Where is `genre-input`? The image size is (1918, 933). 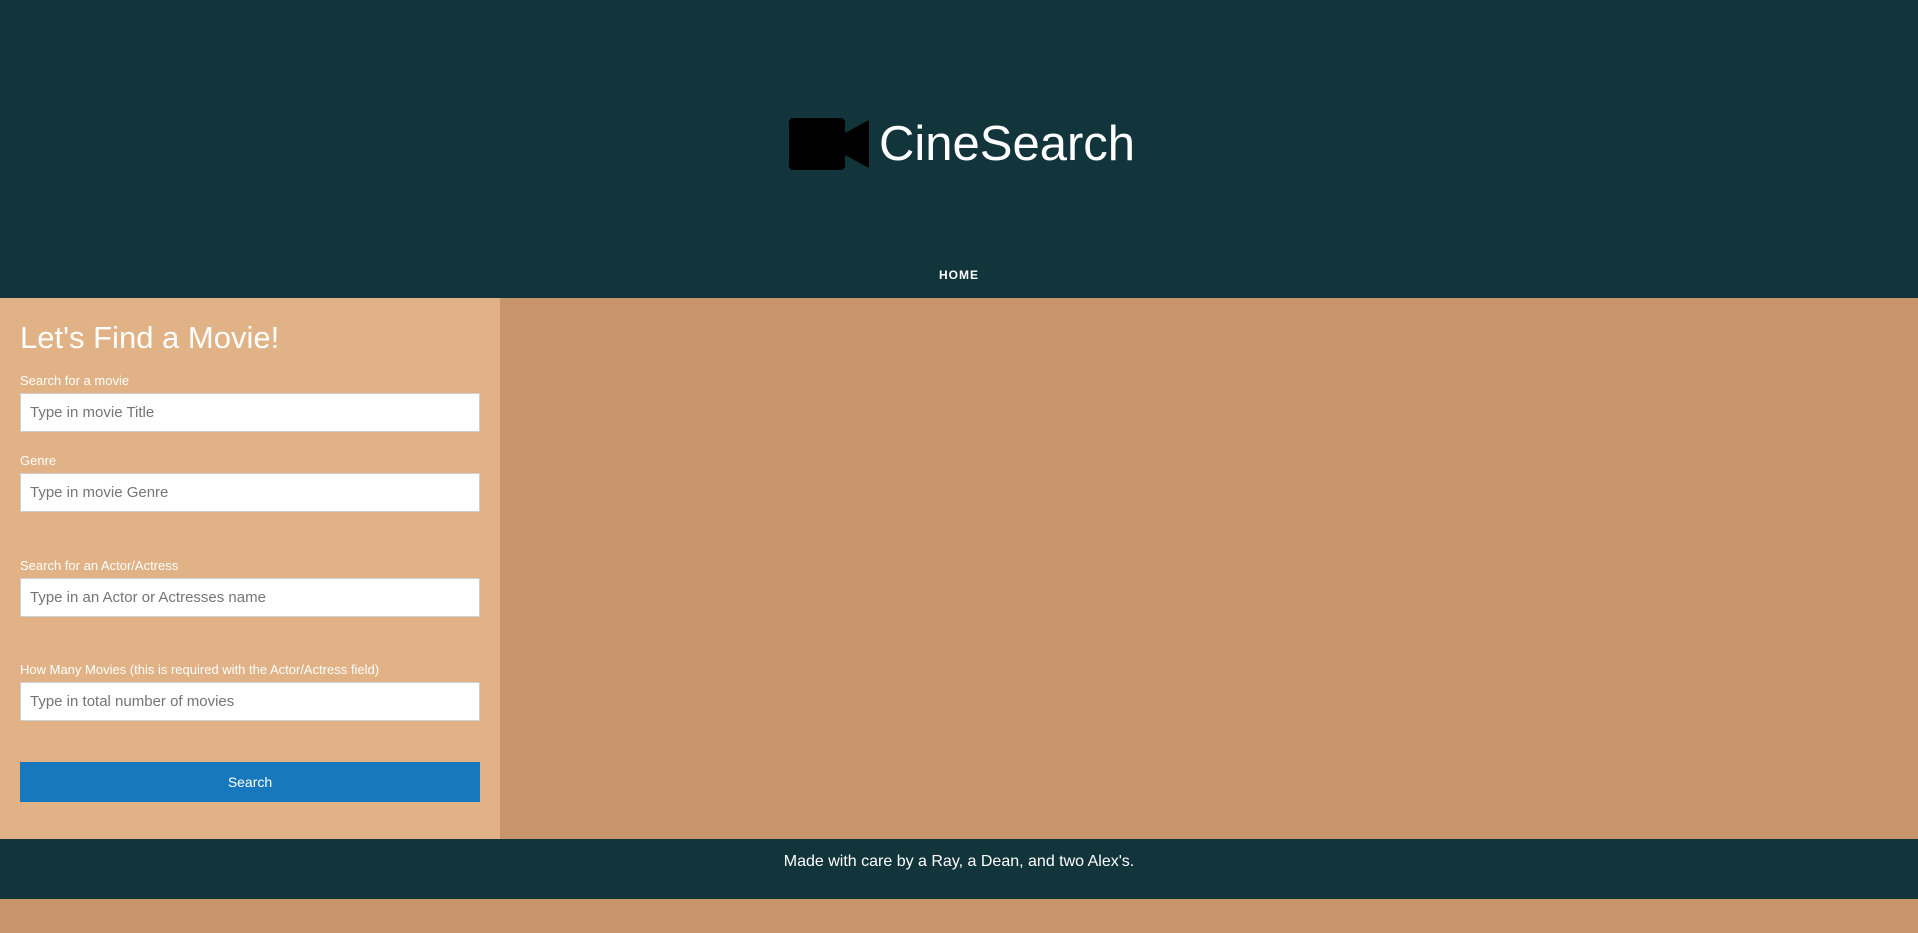 genre-input is located at coordinates (250, 492).